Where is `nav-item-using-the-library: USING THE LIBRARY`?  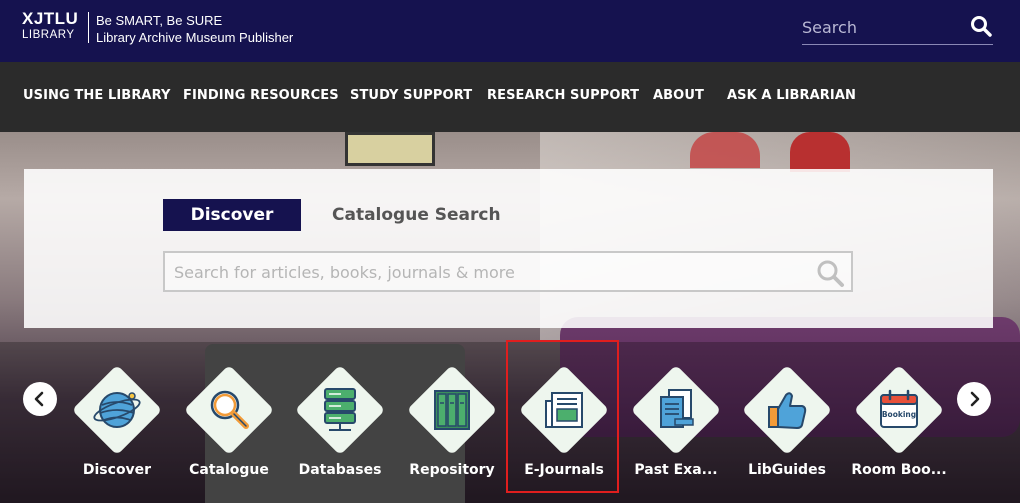
nav-item-using-the-library: USING THE LIBRARY is located at coordinates (97, 95).